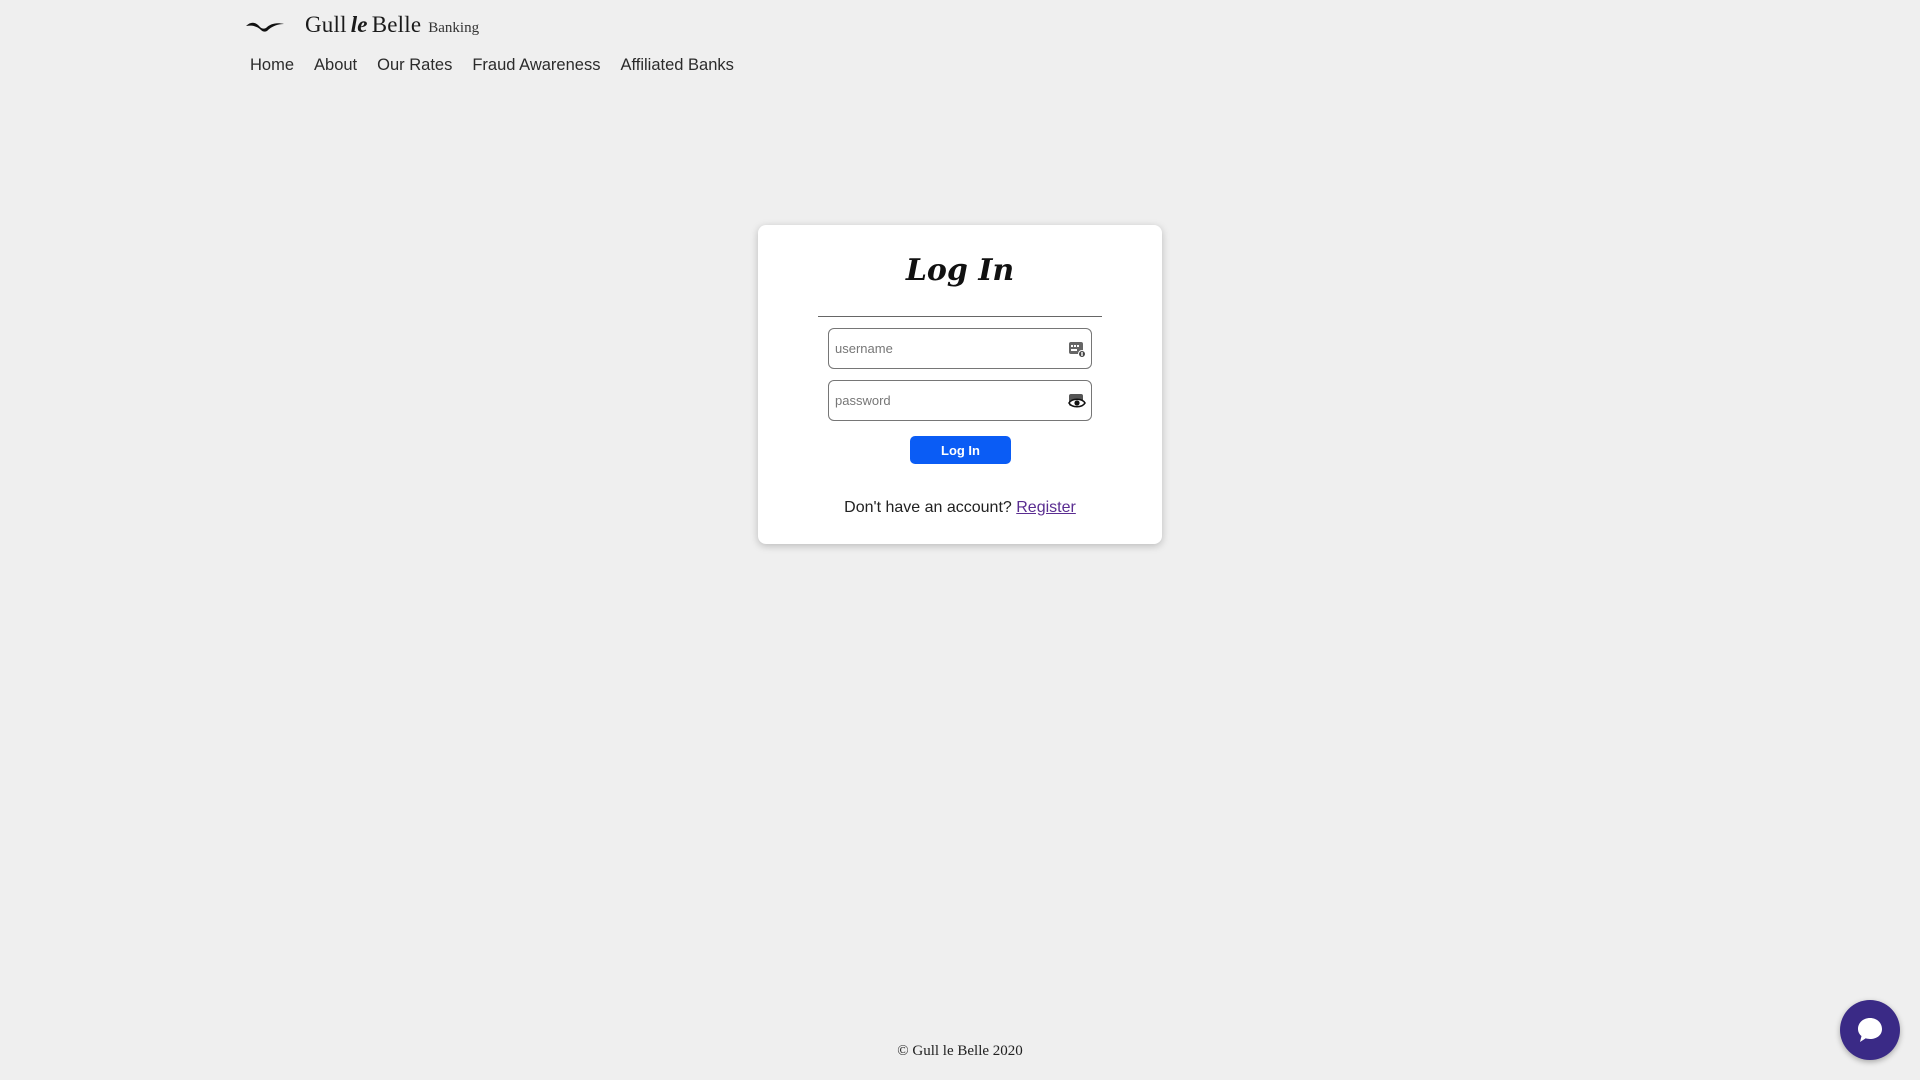 Image resolution: width=1920 pixels, height=1080 pixels. Describe the element at coordinates (454, 28) in the screenshot. I see `brand-subtitle: Banking` at that location.